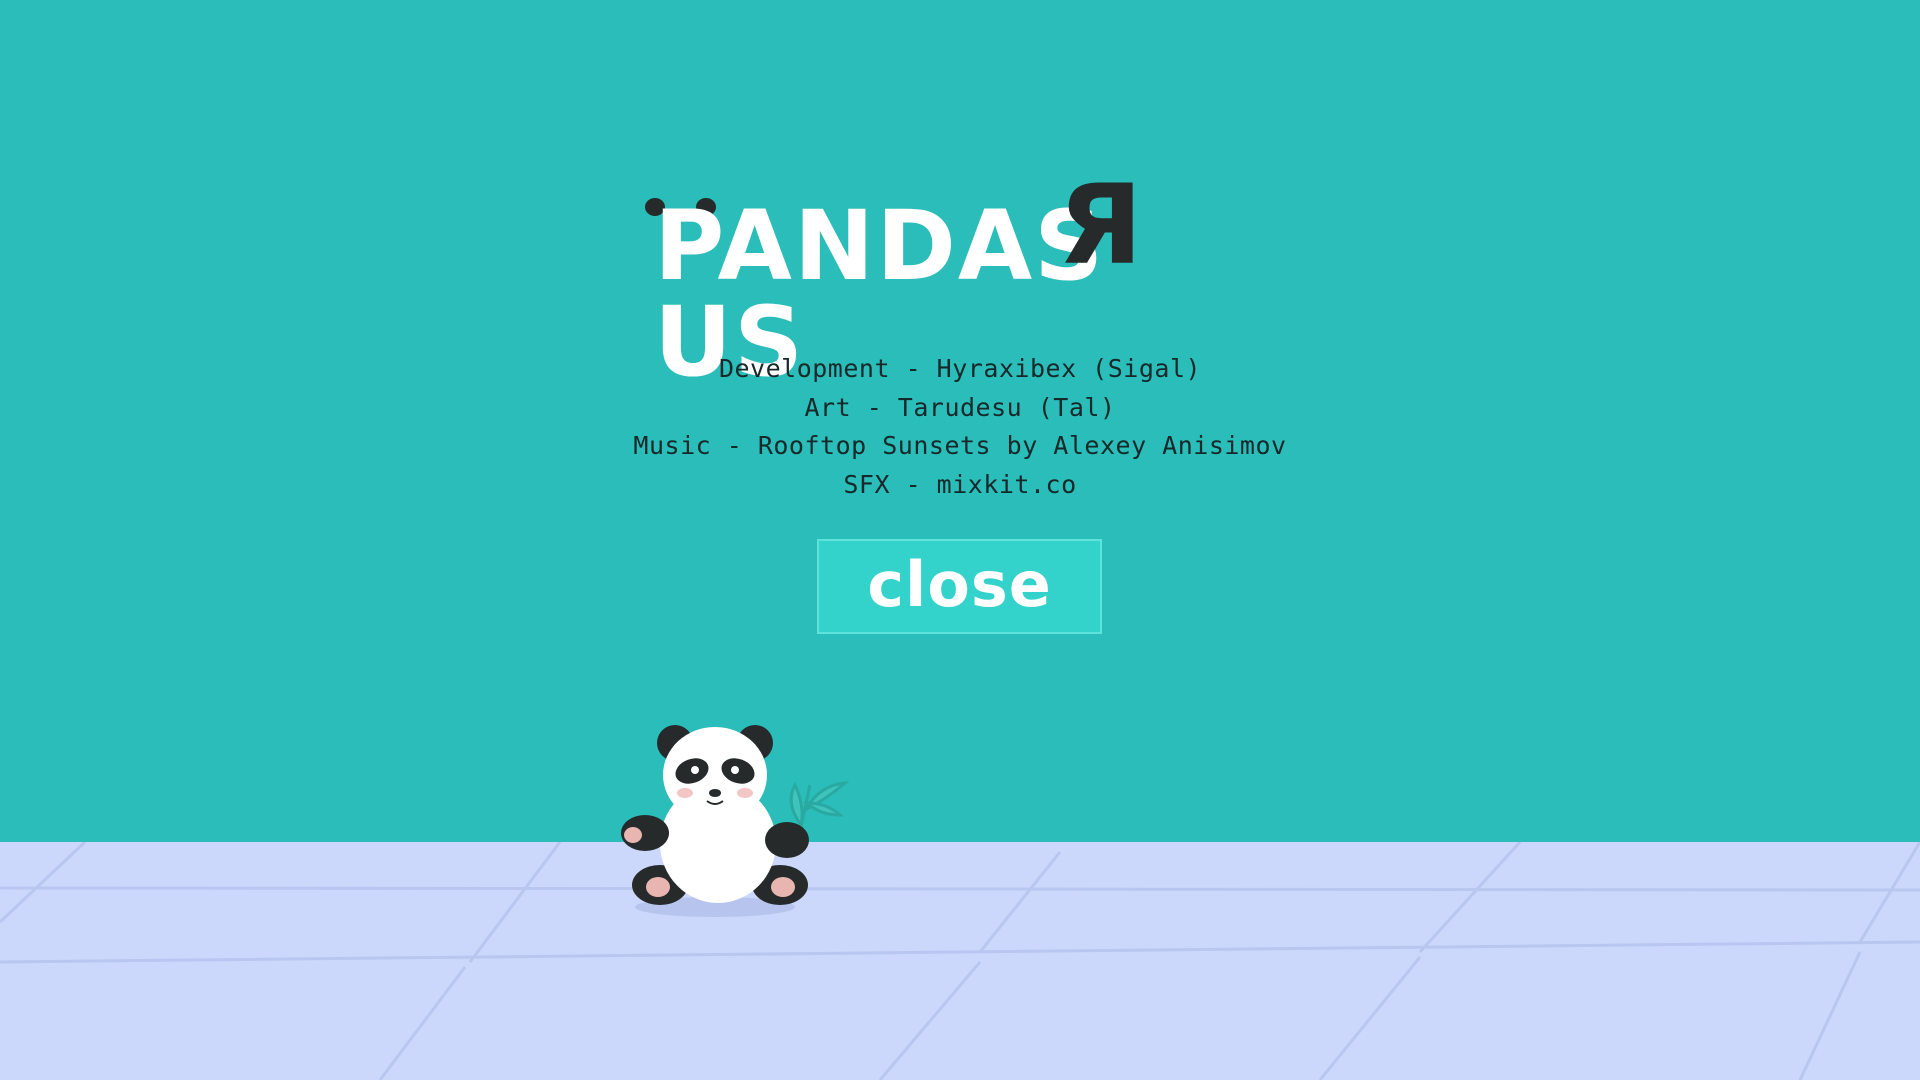 This screenshot has width=1920, height=1080. I want to click on close-button: close, so click(959, 586).